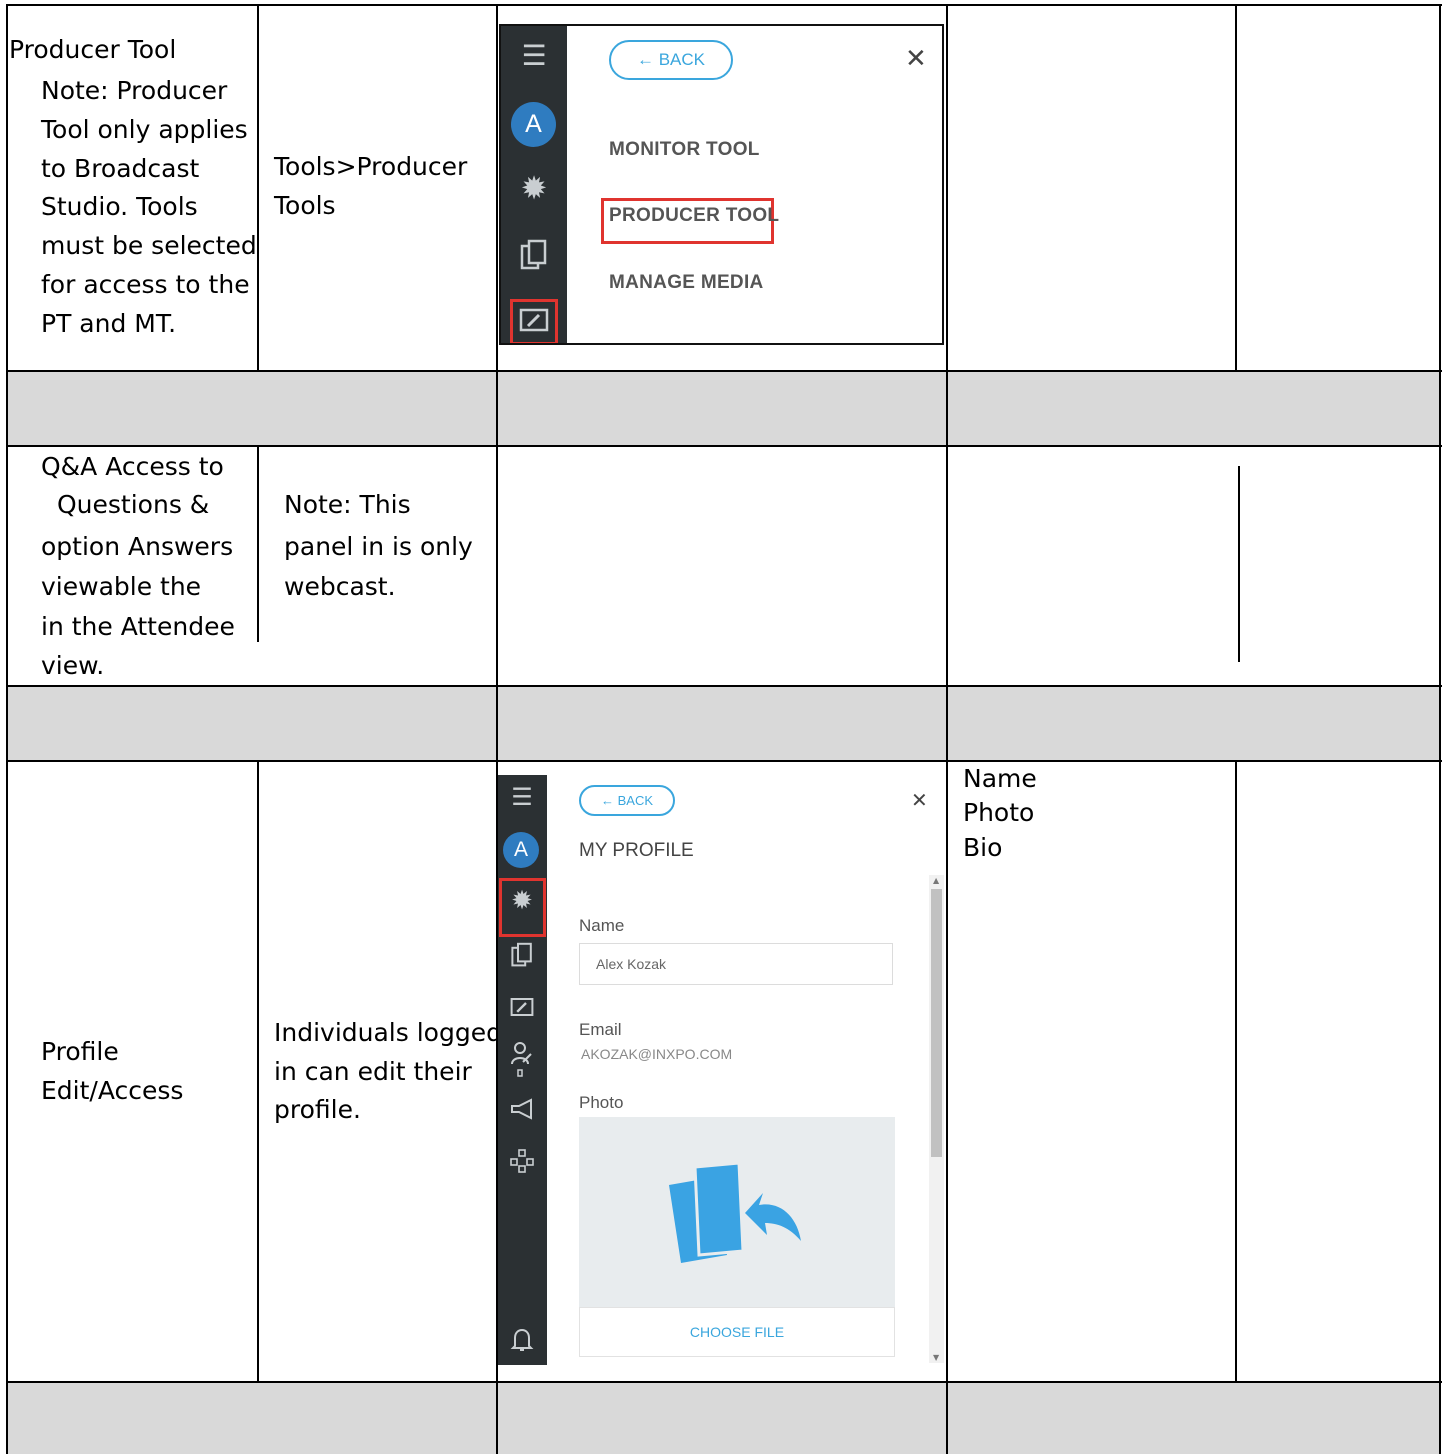  I want to click on profile-description-line: Individuals logged, so click(388, 1032).